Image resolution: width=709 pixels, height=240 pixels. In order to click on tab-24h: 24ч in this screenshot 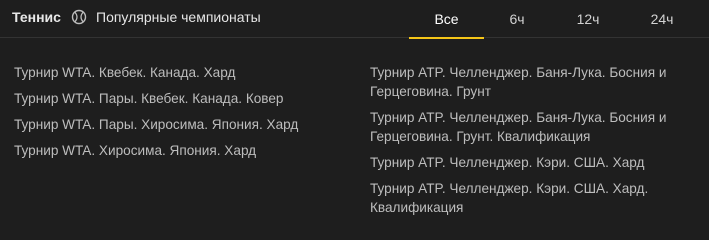, I will do `click(662, 19)`.